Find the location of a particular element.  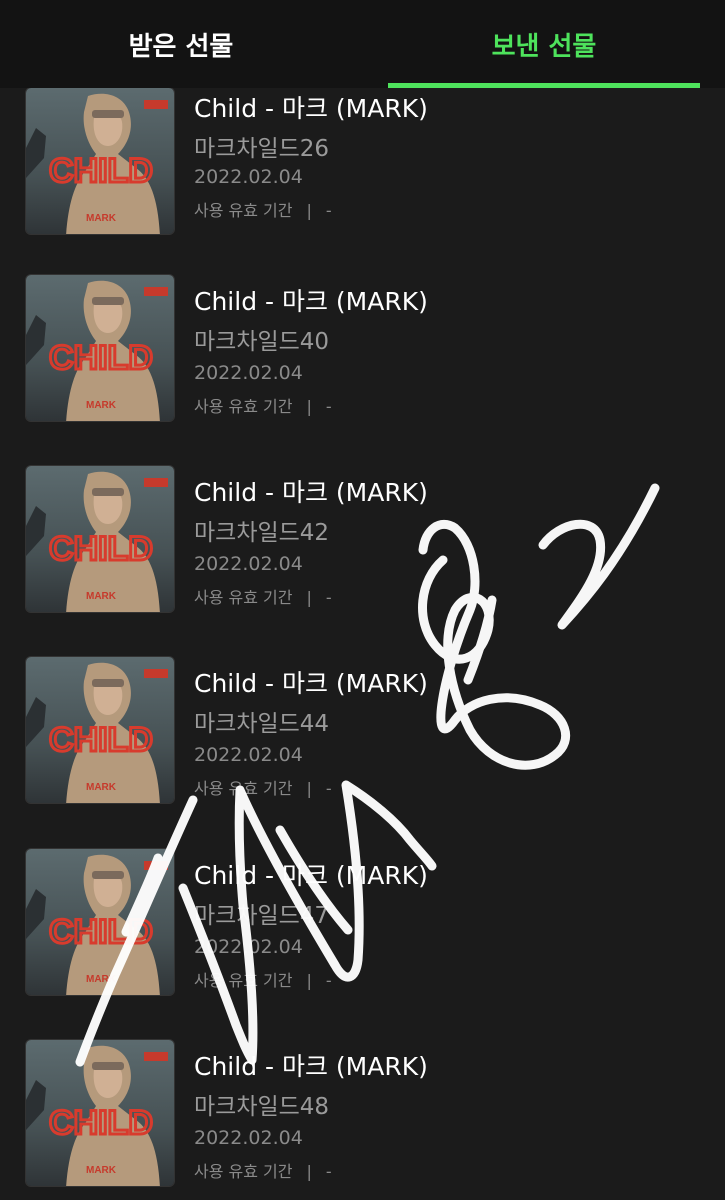

active-tab-indicator is located at coordinates (544, 85).